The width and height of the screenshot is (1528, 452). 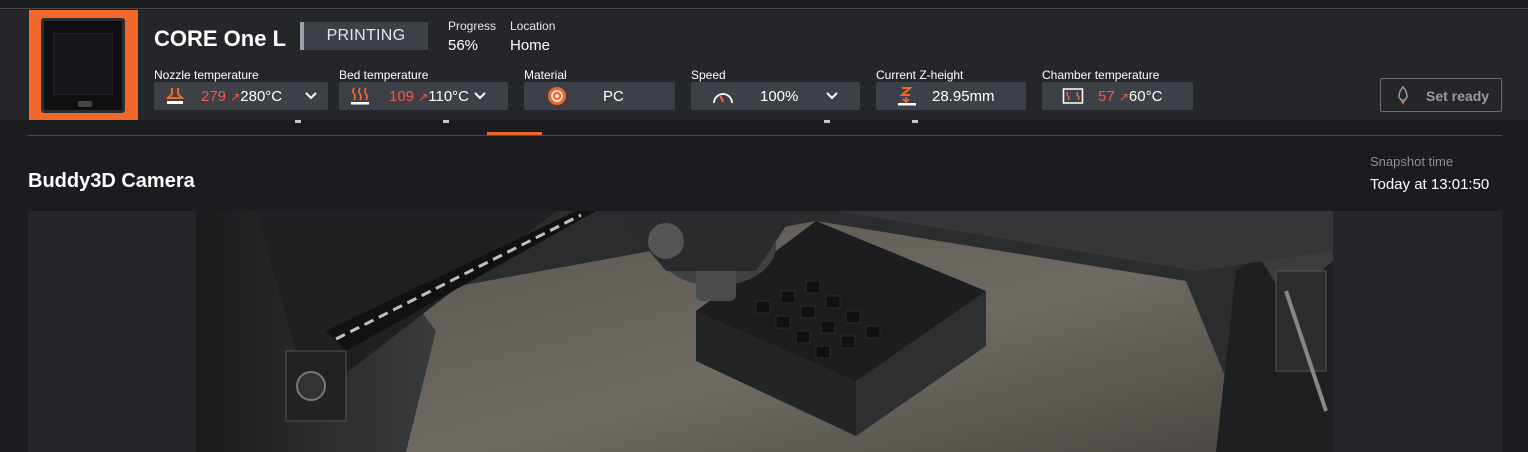 What do you see at coordinates (1458, 96) in the screenshot?
I see `set-ready-label: Set ready` at bounding box center [1458, 96].